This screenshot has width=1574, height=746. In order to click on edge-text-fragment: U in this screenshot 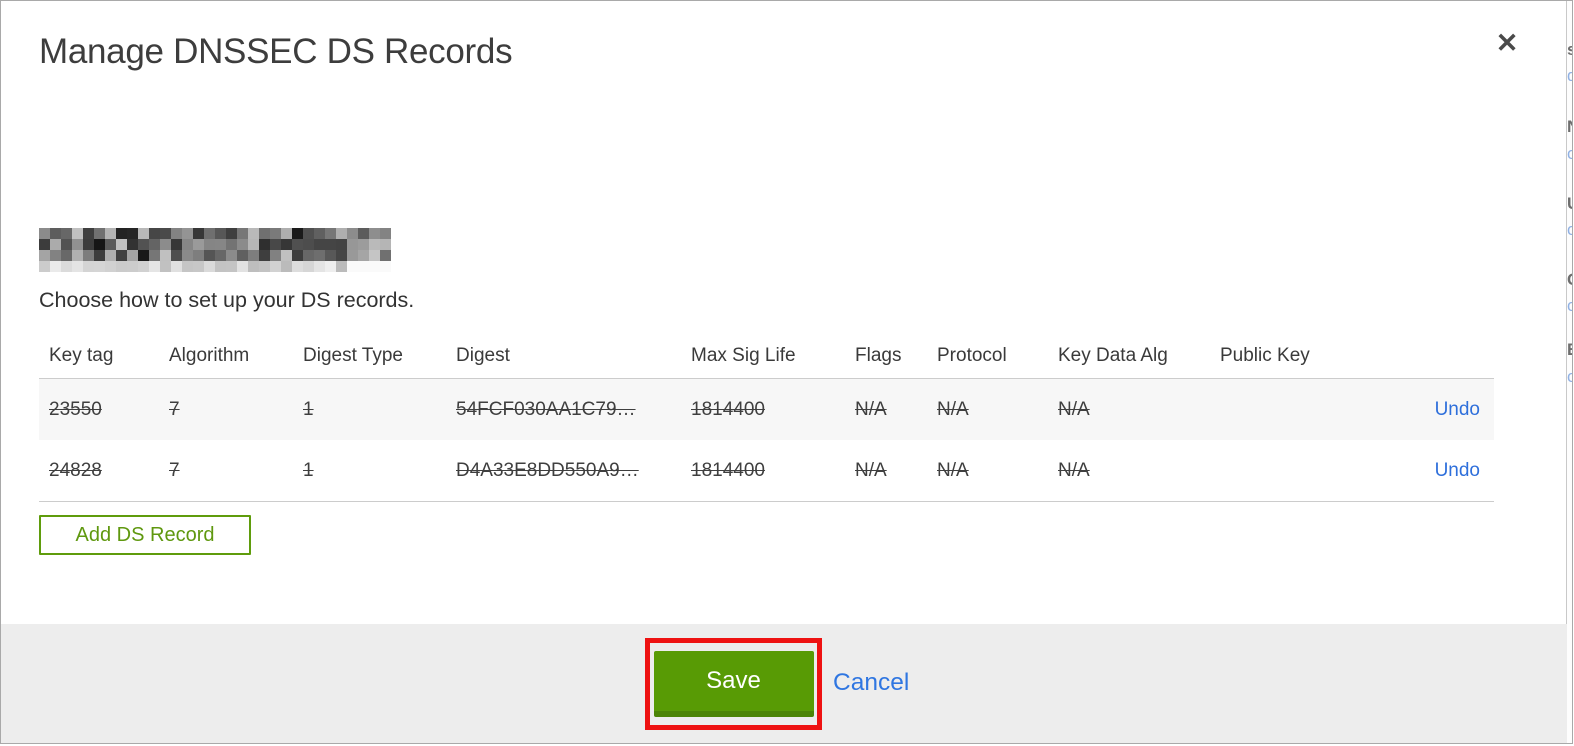, I will do `click(1569, 203)`.